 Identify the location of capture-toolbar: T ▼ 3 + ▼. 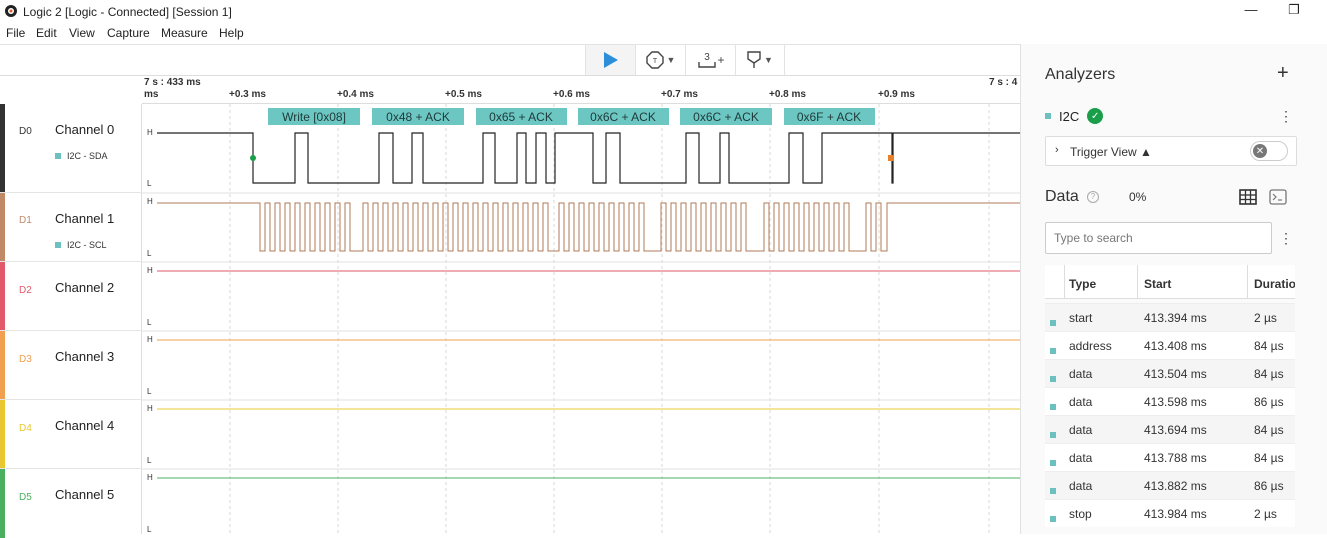
(510, 59).